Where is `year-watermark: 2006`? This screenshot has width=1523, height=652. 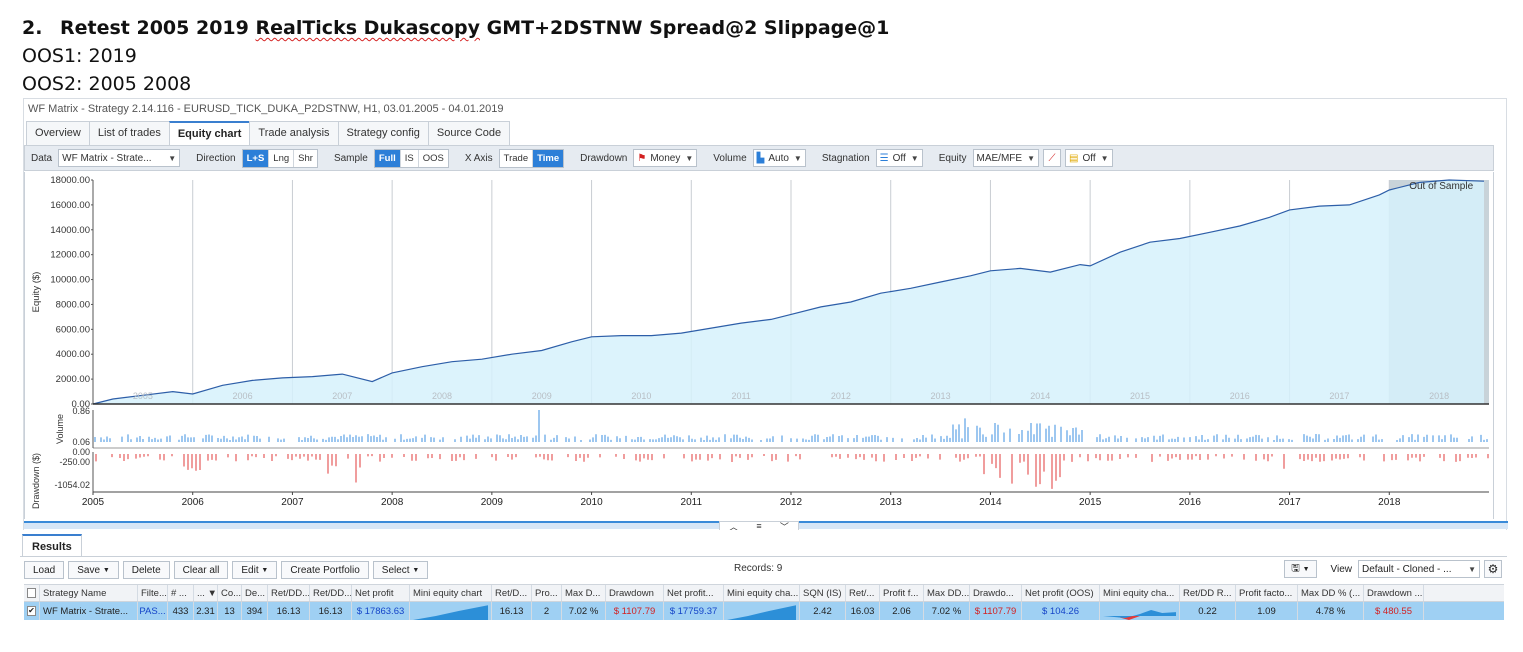 year-watermark: 2006 is located at coordinates (243, 396).